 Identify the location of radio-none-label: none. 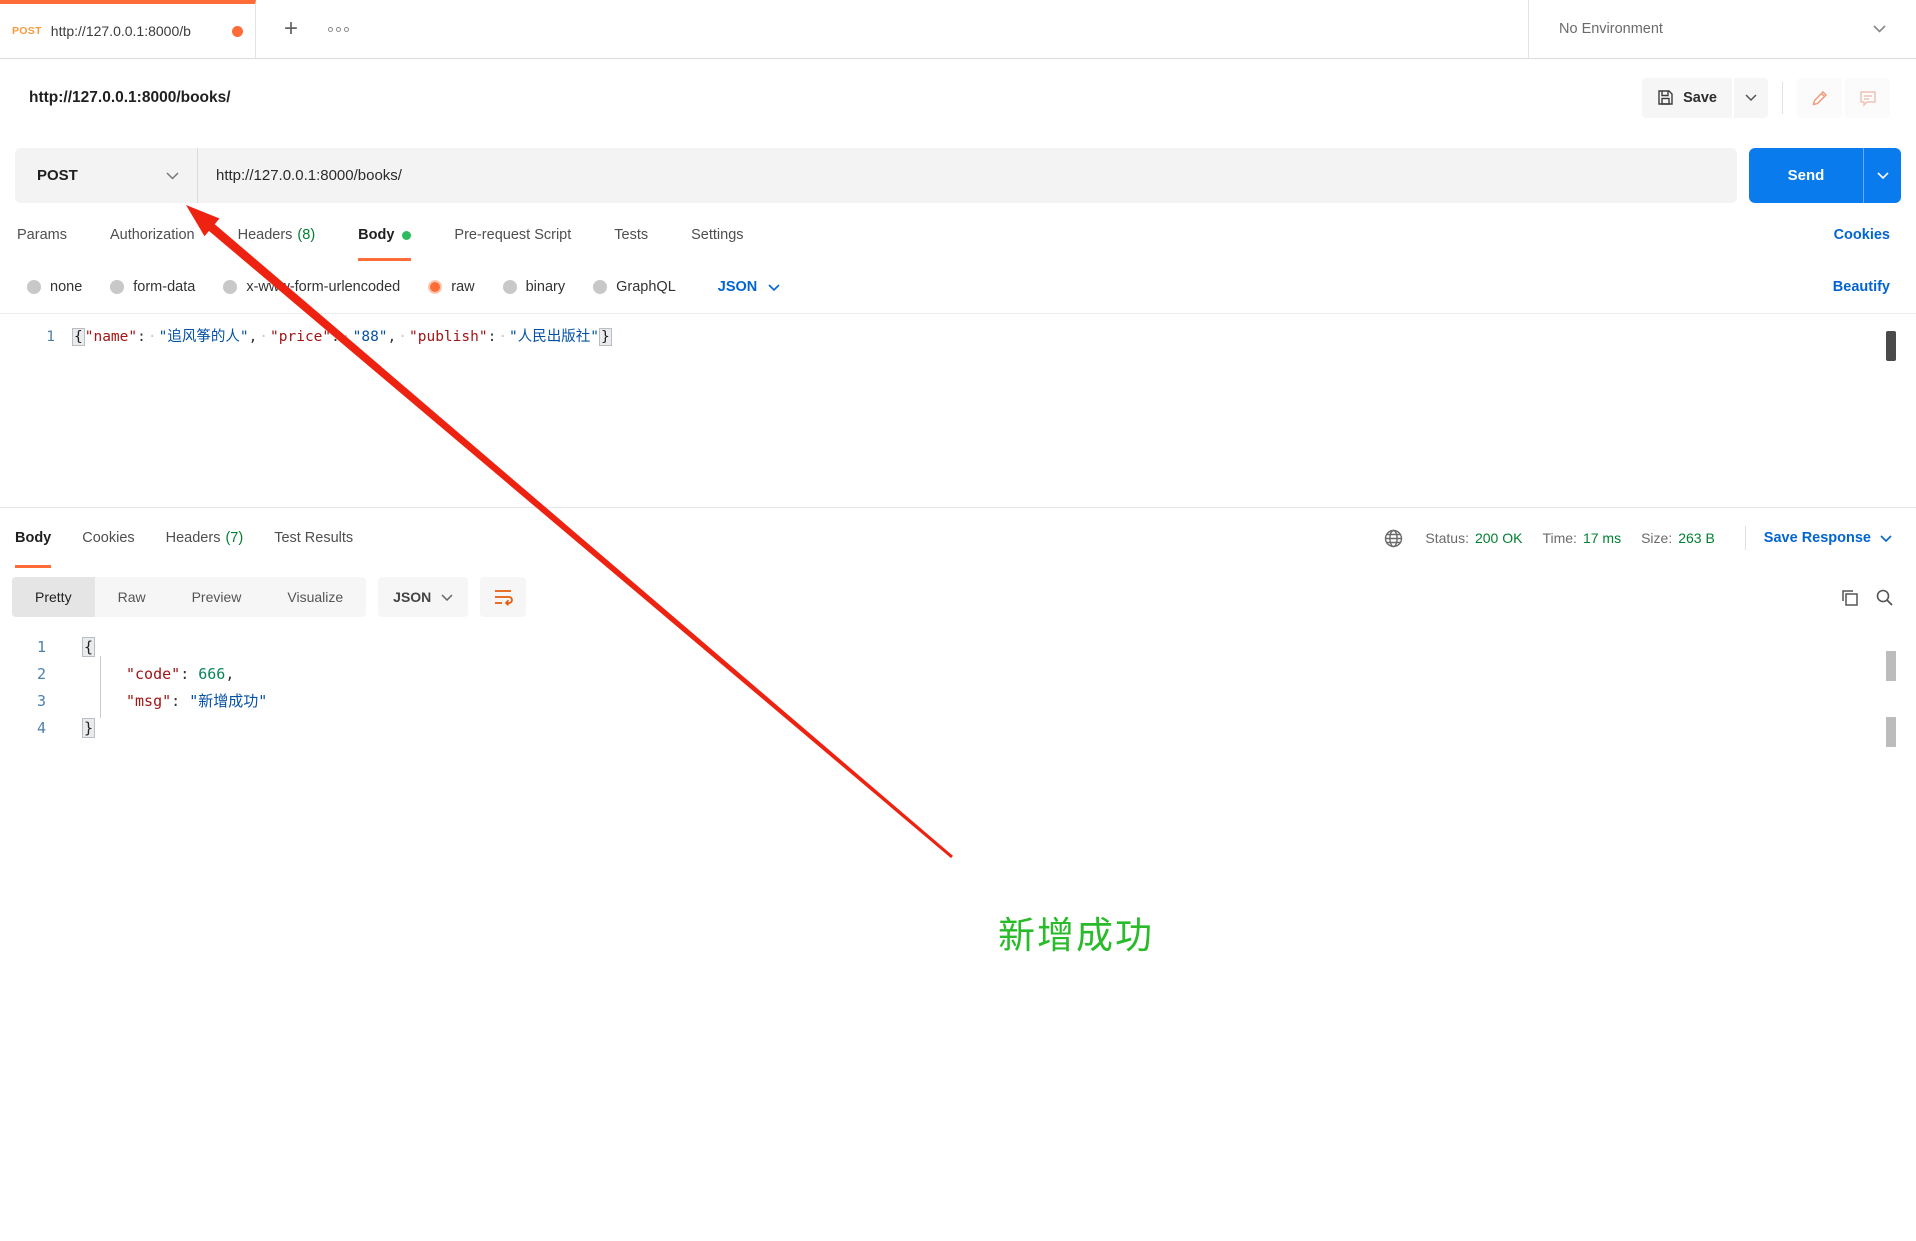
(66, 287).